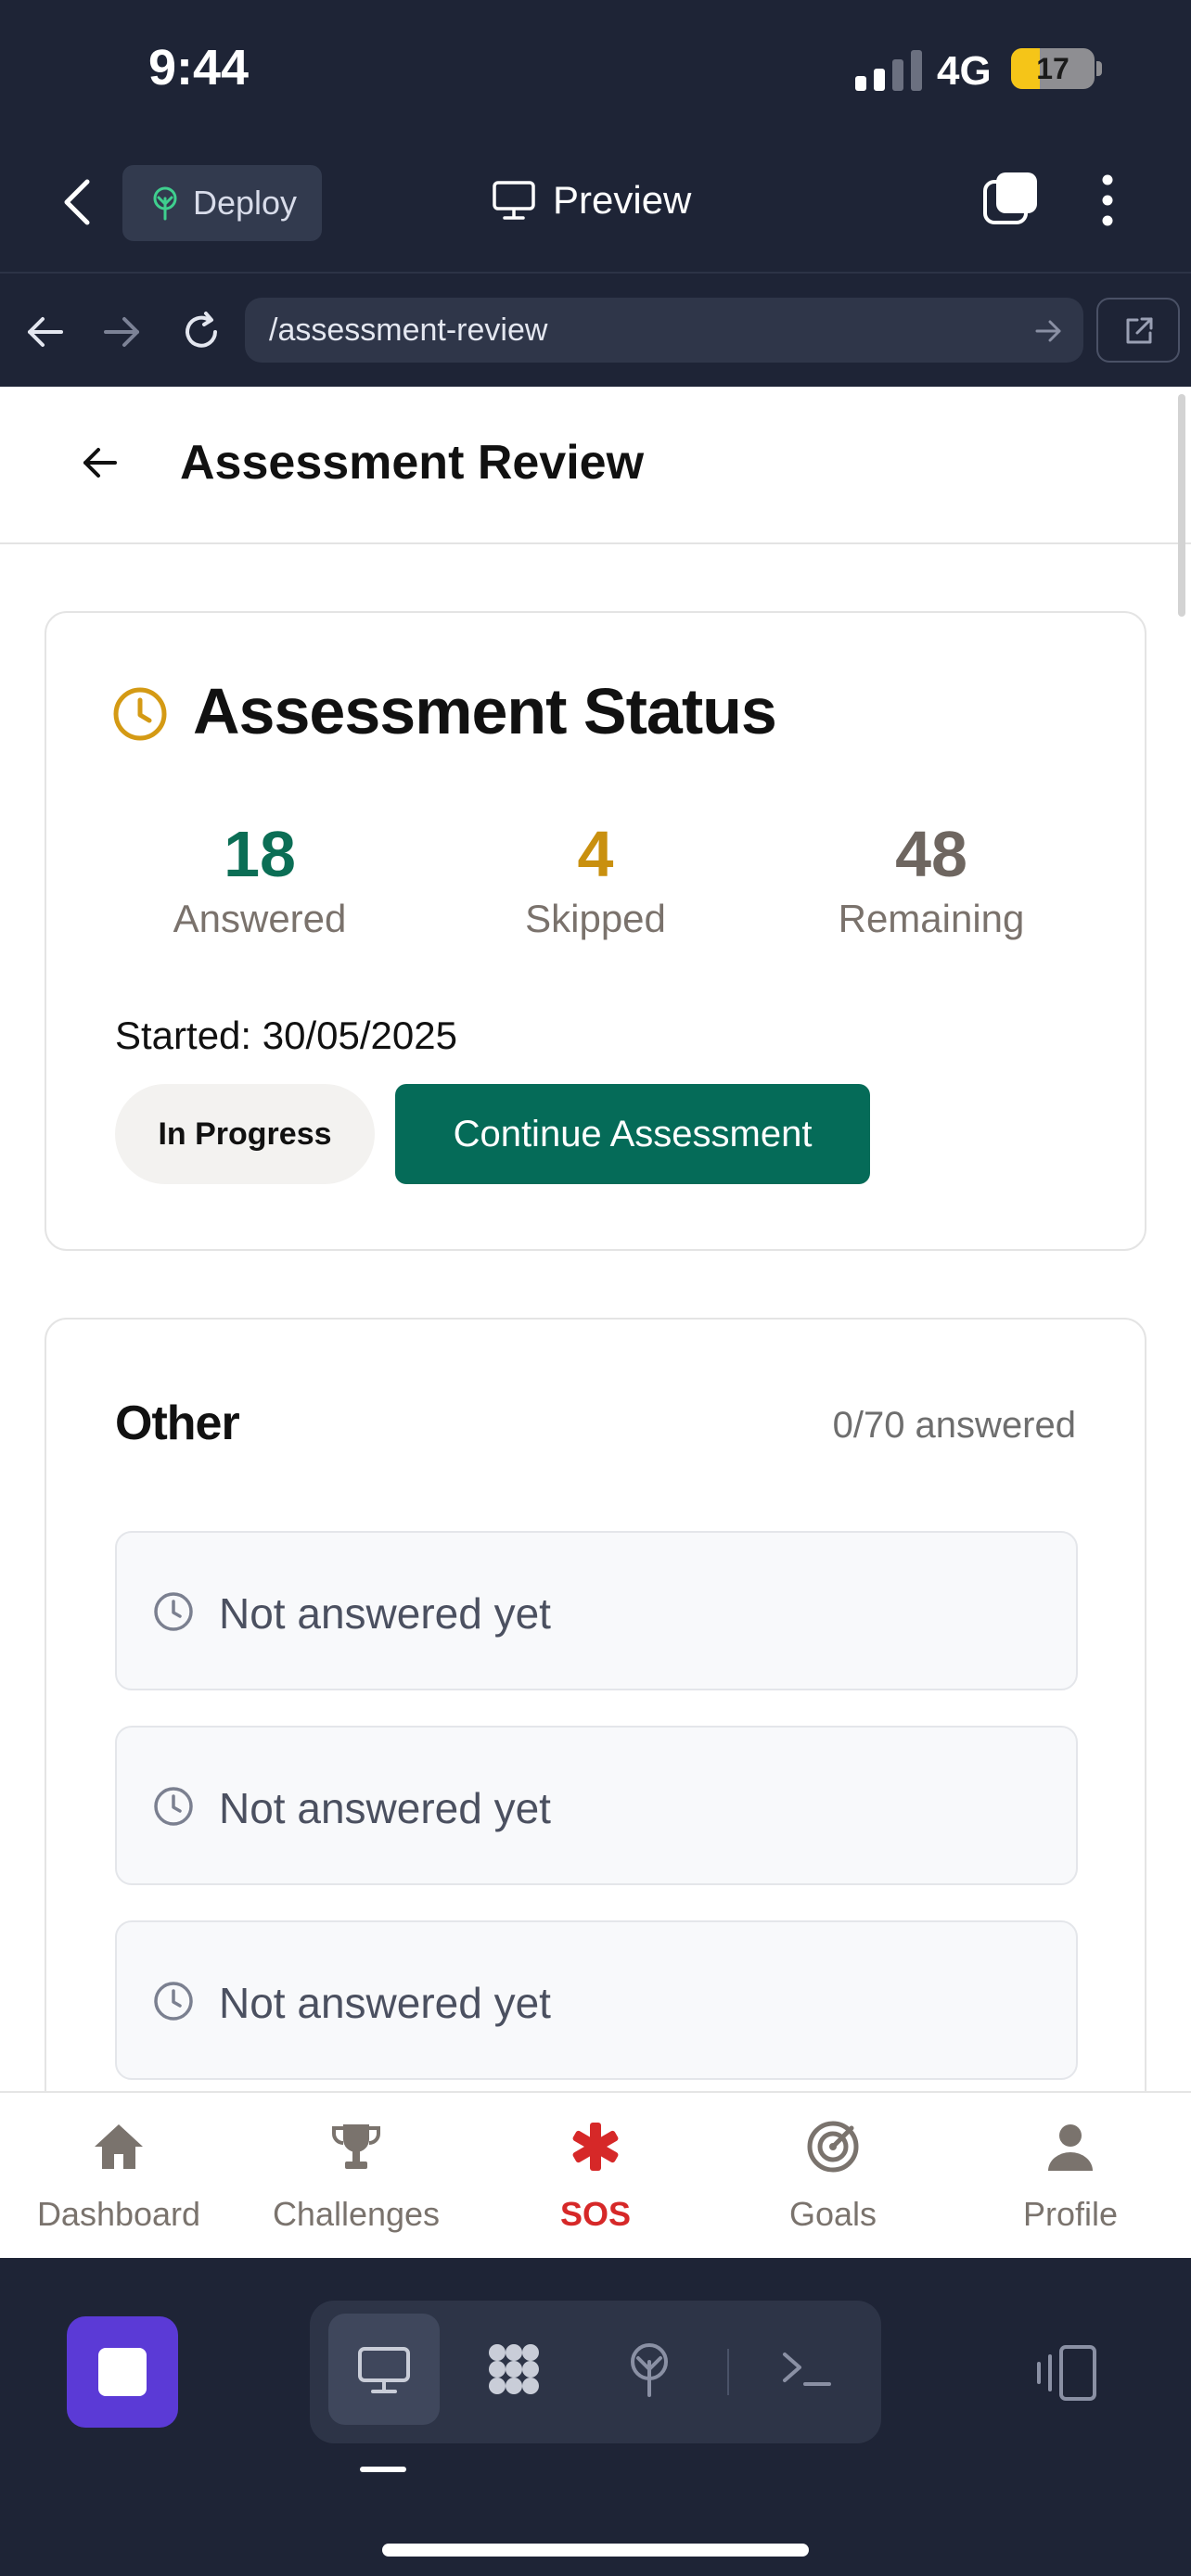 The image size is (1191, 2576). Describe the element at coordinates (356, 2214) in the screenshot. I see `nav-label: Challenges` at that location.